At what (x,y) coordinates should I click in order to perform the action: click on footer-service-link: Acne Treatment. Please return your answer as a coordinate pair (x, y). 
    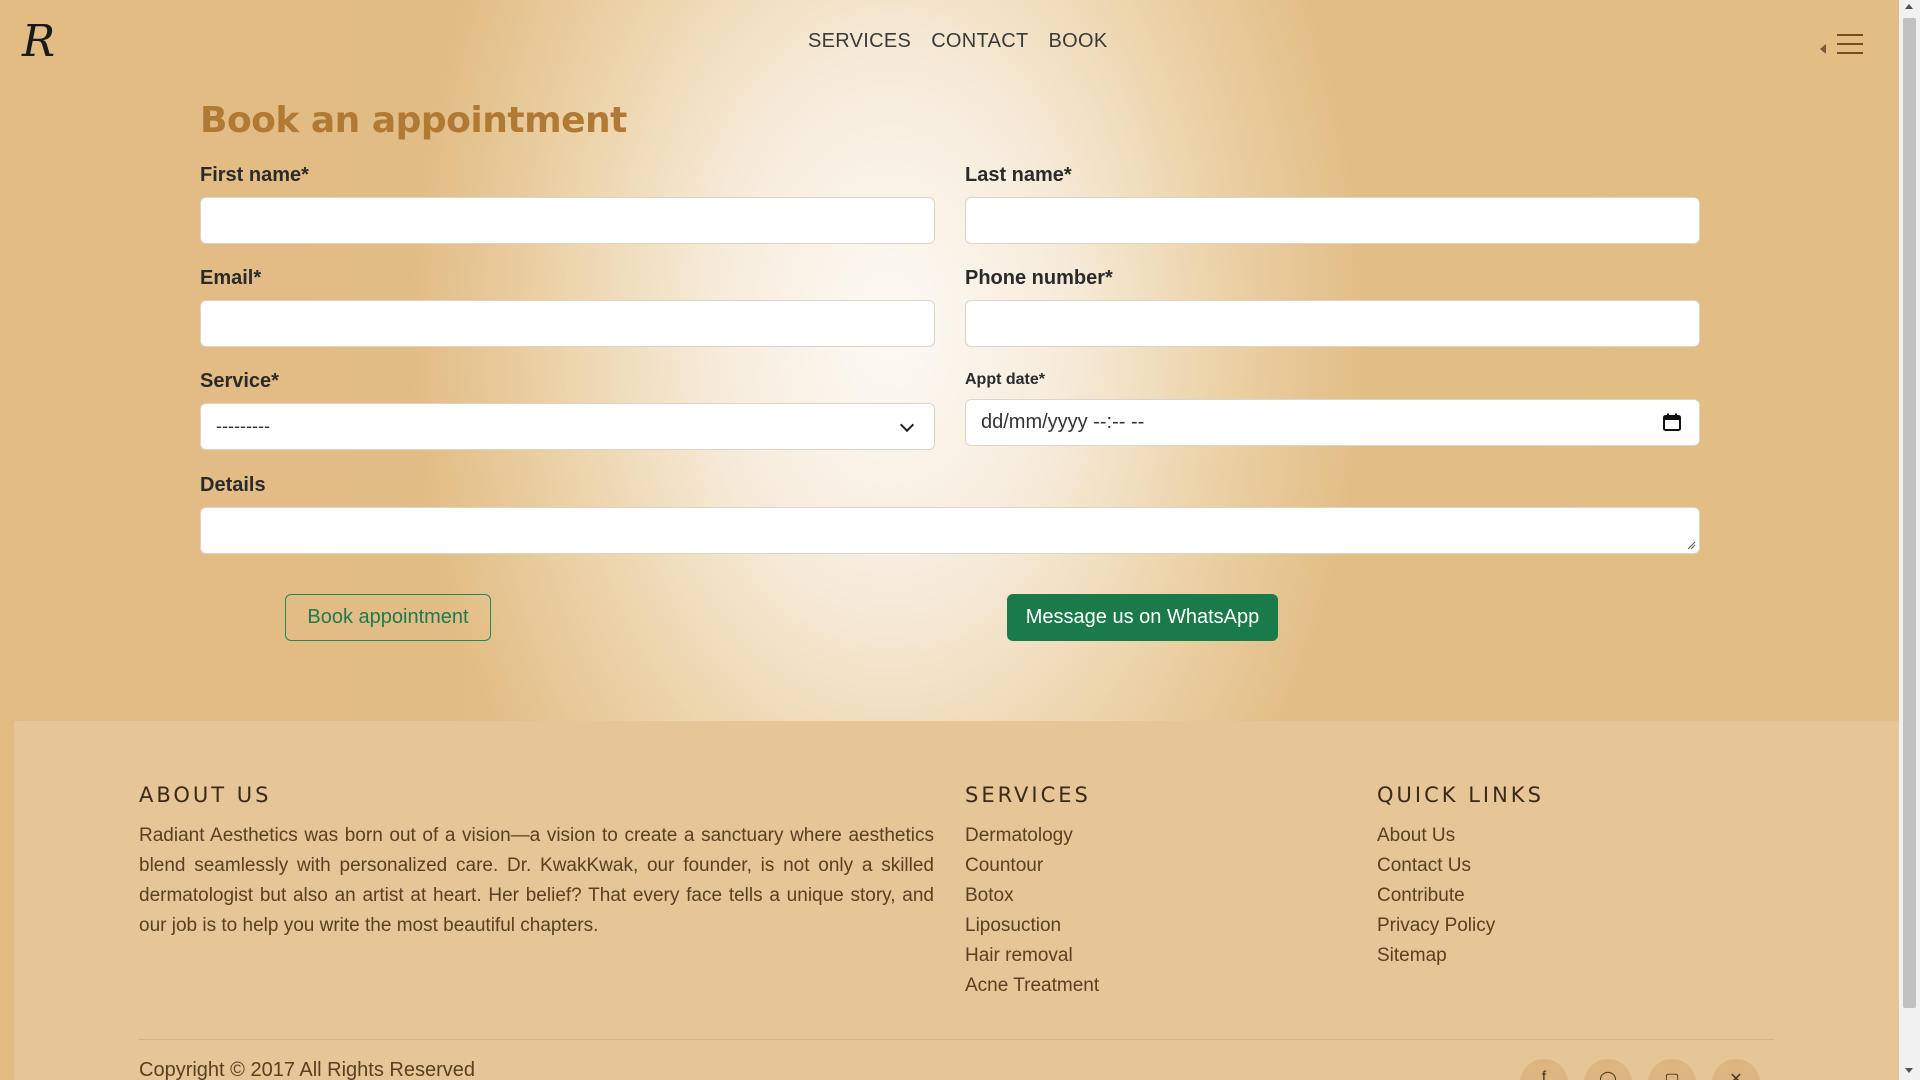
    Looking at the image, I should click on (1032, 986).